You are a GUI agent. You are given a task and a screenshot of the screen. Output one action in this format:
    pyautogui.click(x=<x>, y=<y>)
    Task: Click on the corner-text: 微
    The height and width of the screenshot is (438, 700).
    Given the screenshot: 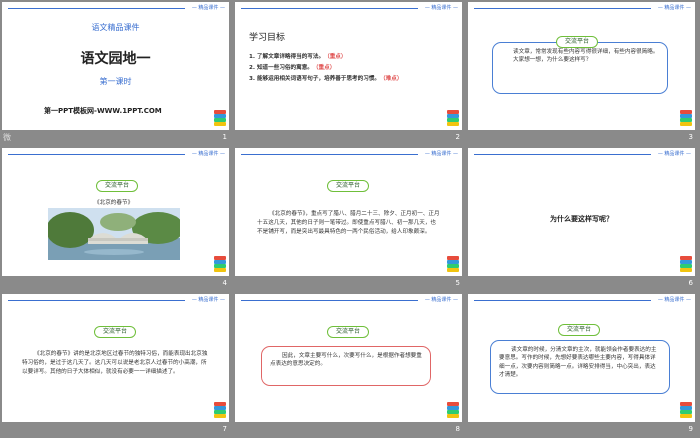 What is the action you would take?
    pyautogui.click(x=7, y=137)
    